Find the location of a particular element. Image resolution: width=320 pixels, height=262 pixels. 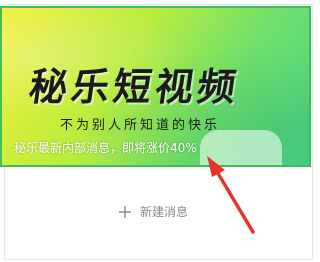

banner-caption: 秘乐最新内部消息，即将涨价40% is located at coordinates (105, 148).